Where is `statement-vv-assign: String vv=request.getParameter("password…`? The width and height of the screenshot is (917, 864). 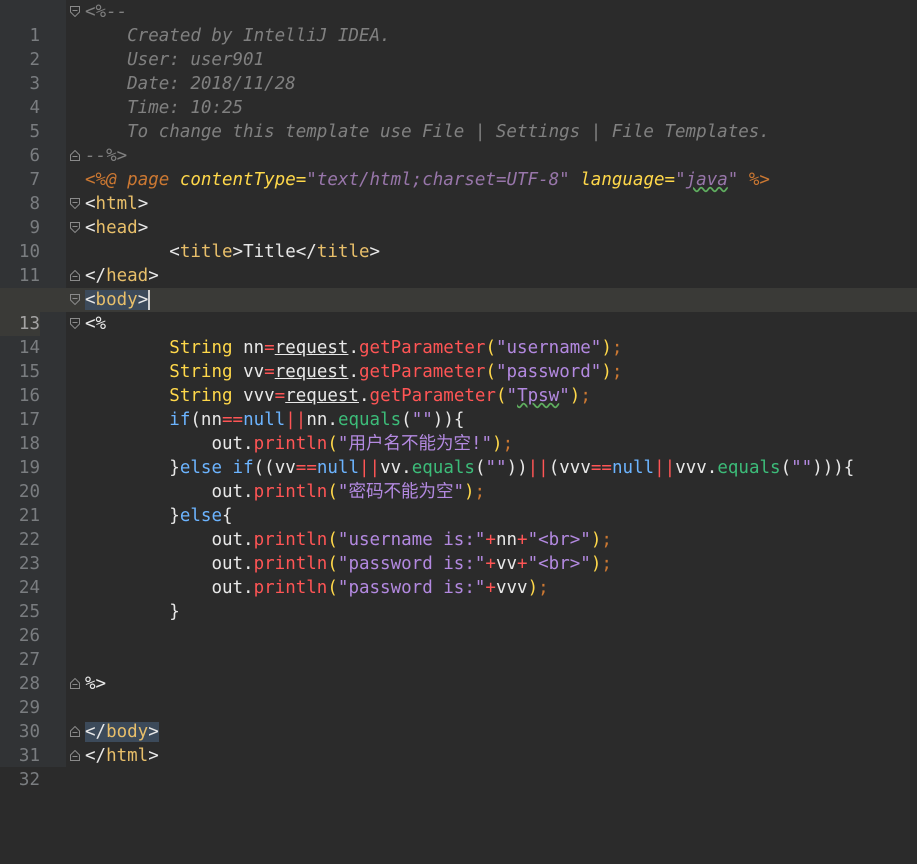
statement-vv-assign: String vv=request.getParameter("password… is located at coordinates (396, 372).